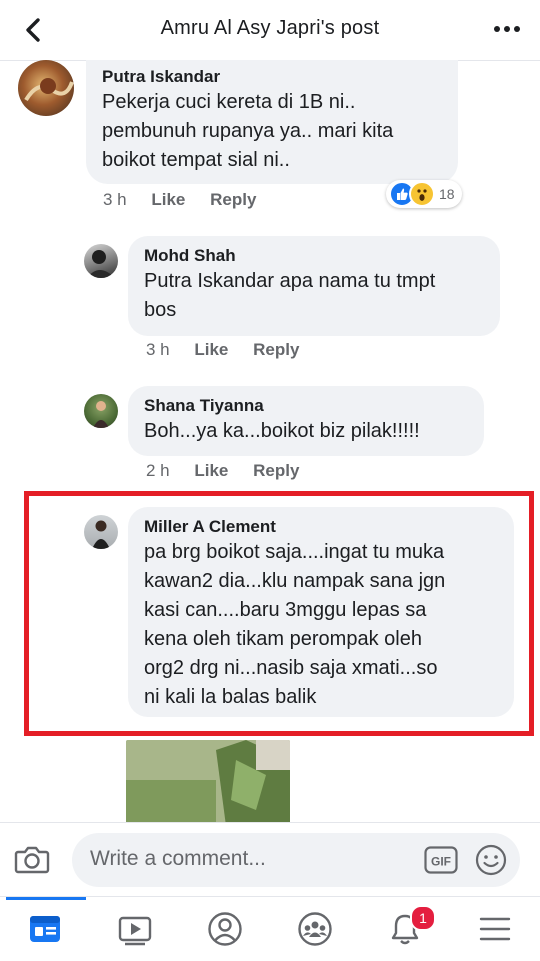  Describe the element at coordinates (306, 406) in the screenshot. I see `comment-author: Shana Tiyanna` at that location.